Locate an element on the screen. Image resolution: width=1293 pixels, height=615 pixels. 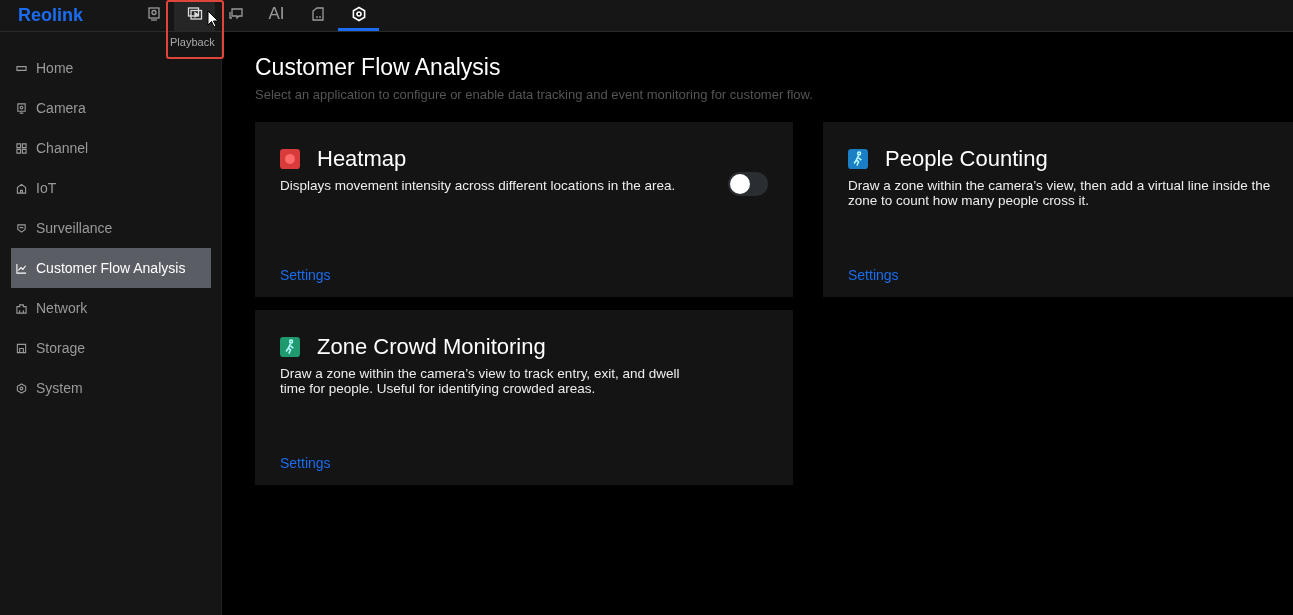
camera-icon is located at coordinates (153, 14).